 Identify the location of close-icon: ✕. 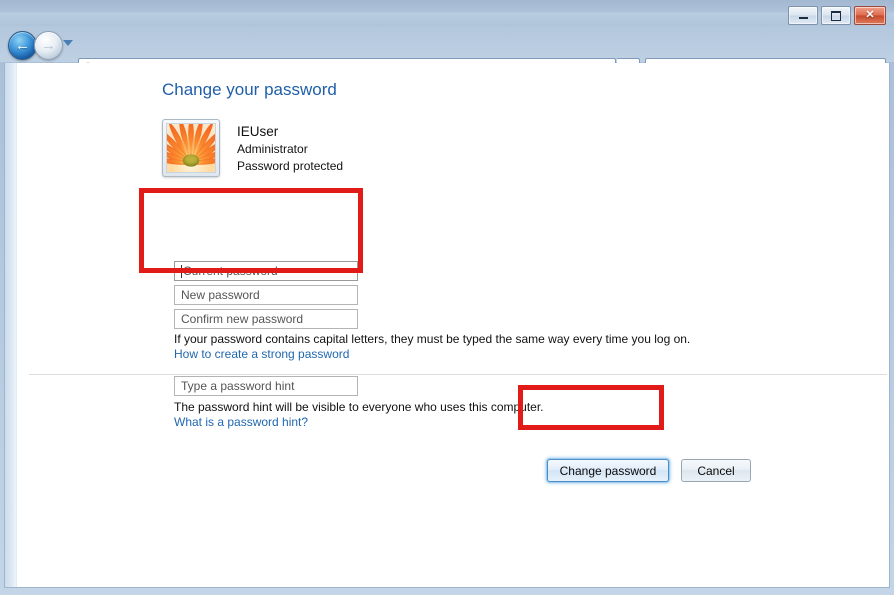
(870, 15).